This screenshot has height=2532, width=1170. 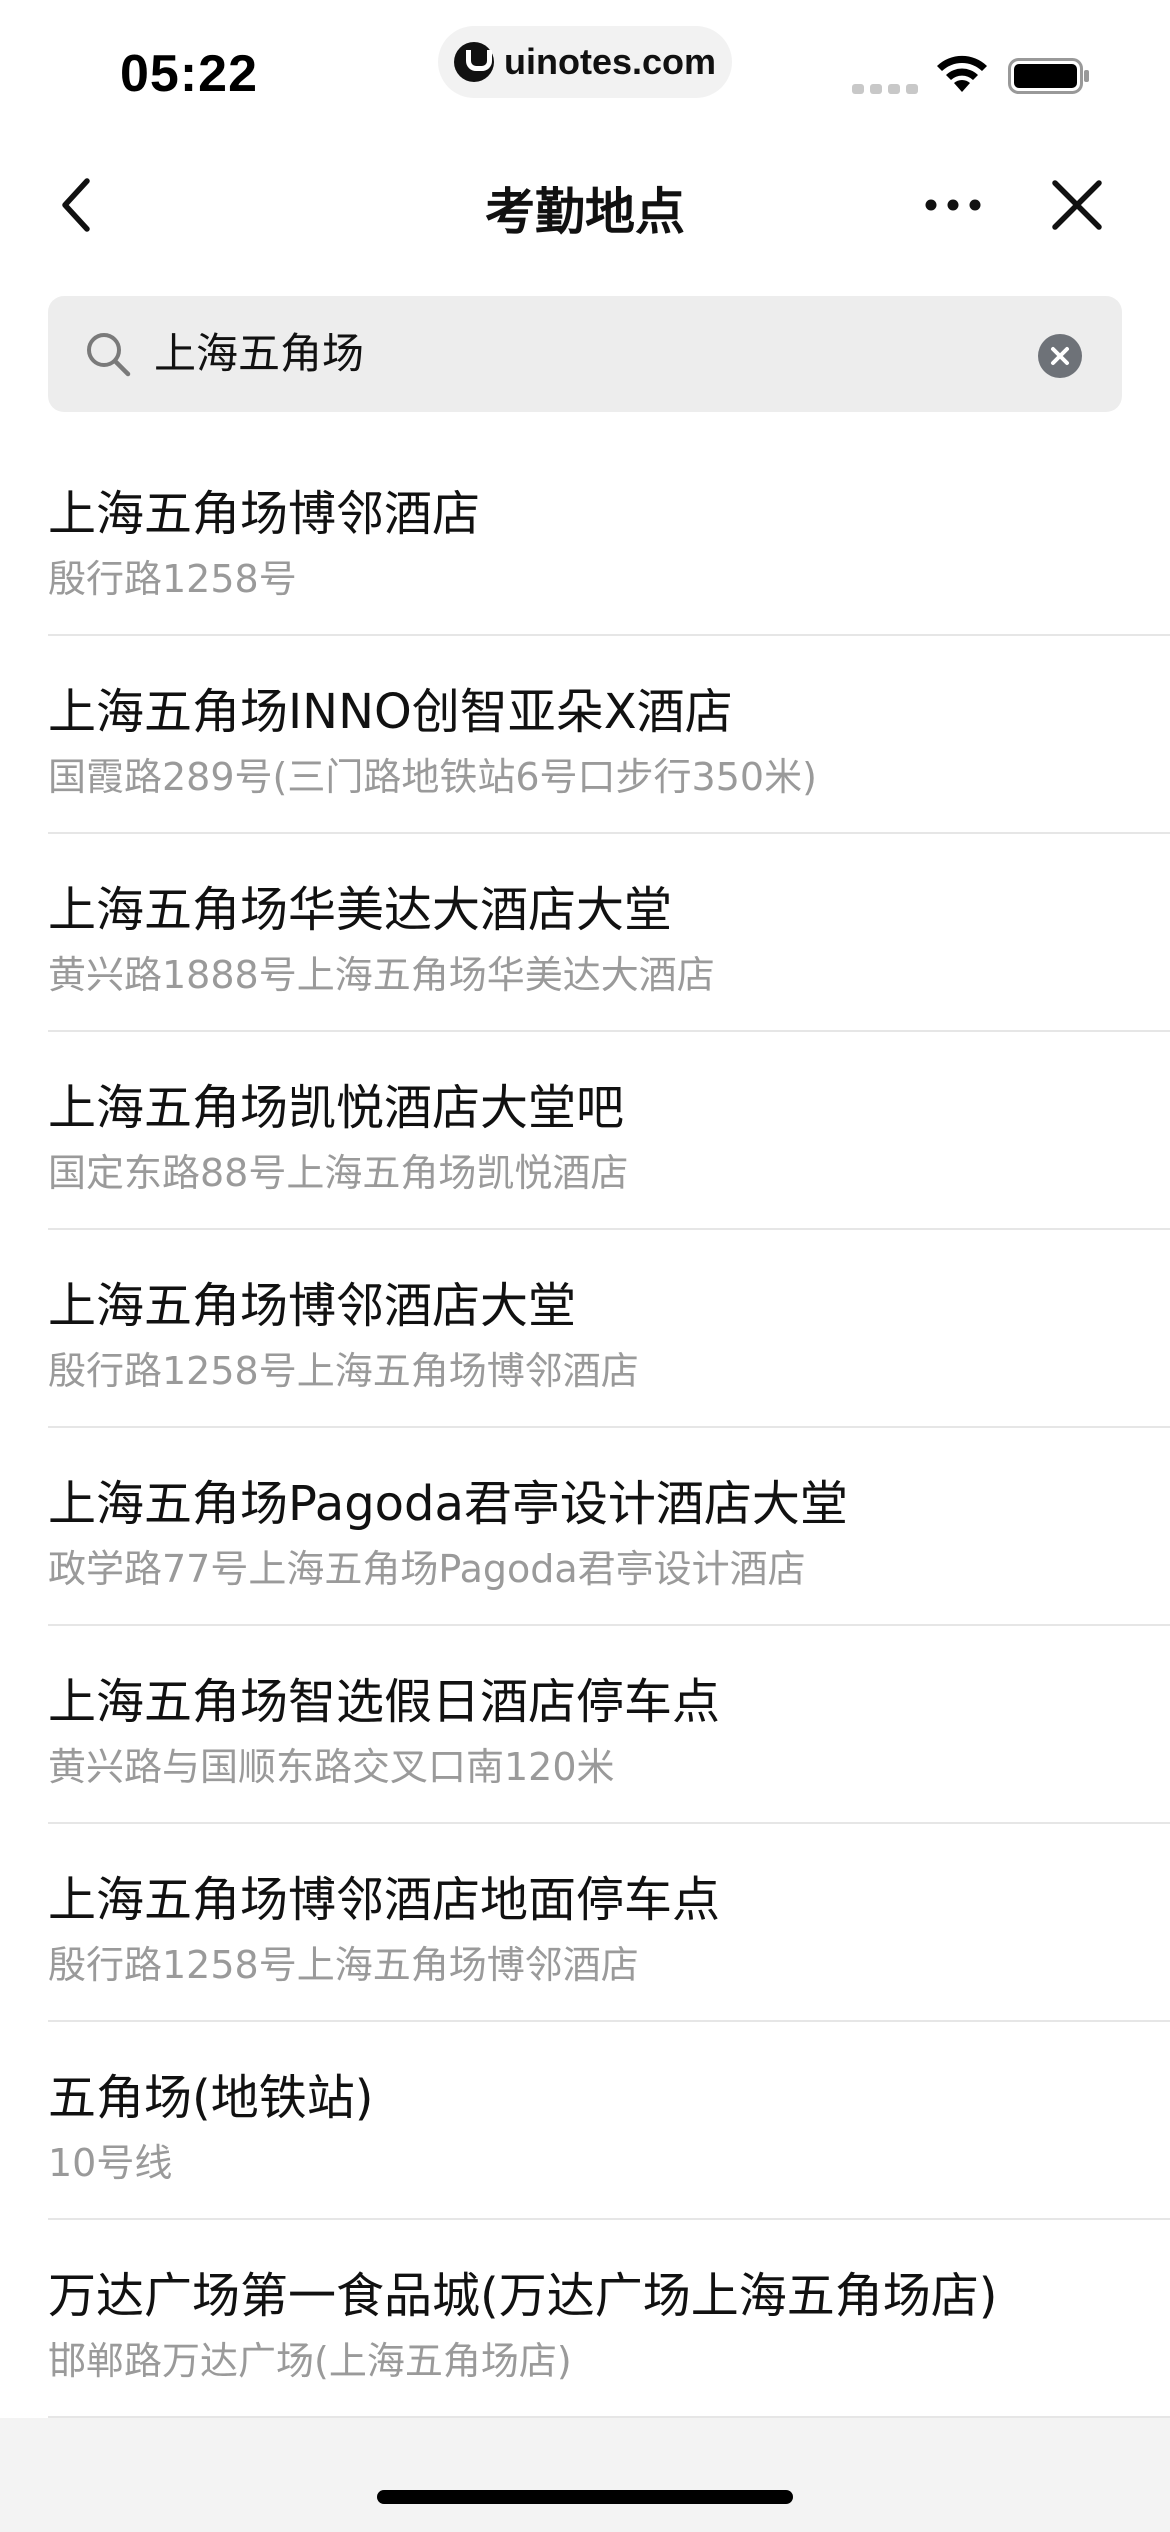 What do you see at coordinates (384, 1702) in the screenshot?
I see `location-name: 上海五角场智选假日酒店停车点` at bounding box center [384, 1702].